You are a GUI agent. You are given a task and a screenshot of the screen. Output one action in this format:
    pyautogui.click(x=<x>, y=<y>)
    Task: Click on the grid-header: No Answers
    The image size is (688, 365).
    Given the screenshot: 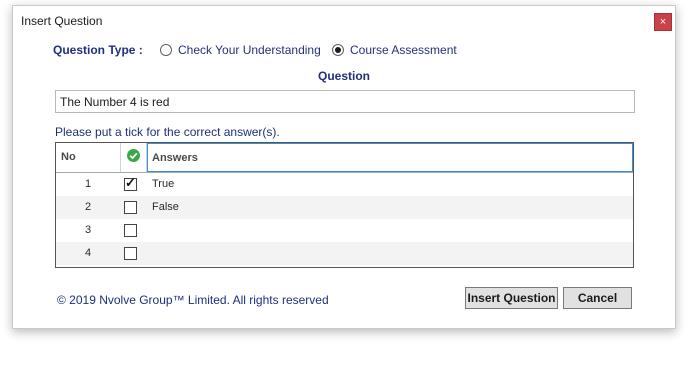 What is the action you would take?
    pyautogui.click(x=344, y=158)
    